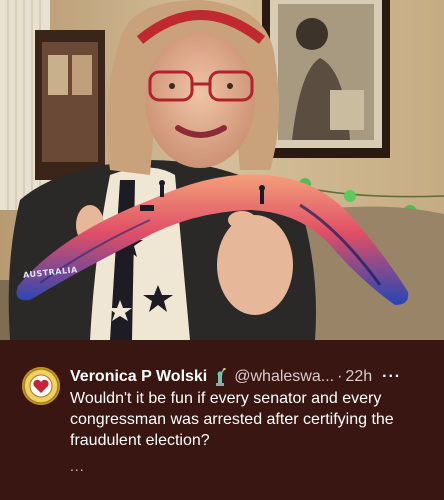 The image size is (444, 500). What do you see at coordinates (391, 377) in the screenshot?
I see `more-options-button: ···` at bounding box center [391, 377].